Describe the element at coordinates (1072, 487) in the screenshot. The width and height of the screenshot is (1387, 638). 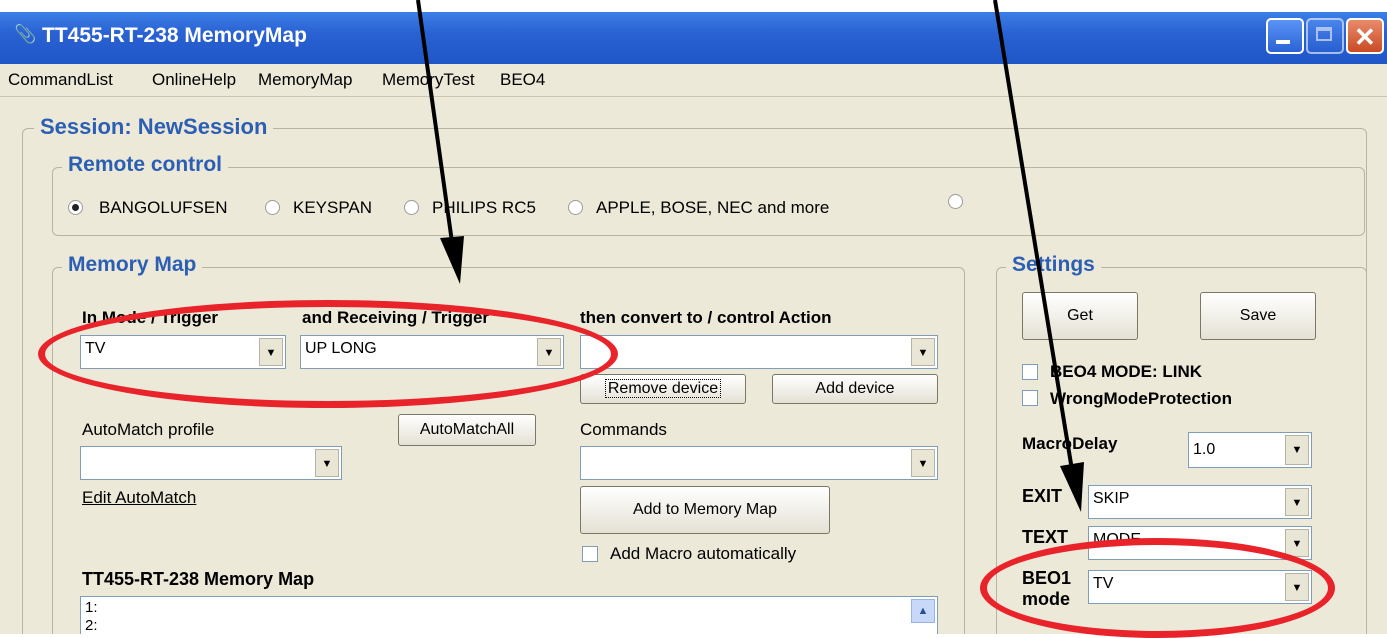
I see `annotation-arrowhead-right` at that location.